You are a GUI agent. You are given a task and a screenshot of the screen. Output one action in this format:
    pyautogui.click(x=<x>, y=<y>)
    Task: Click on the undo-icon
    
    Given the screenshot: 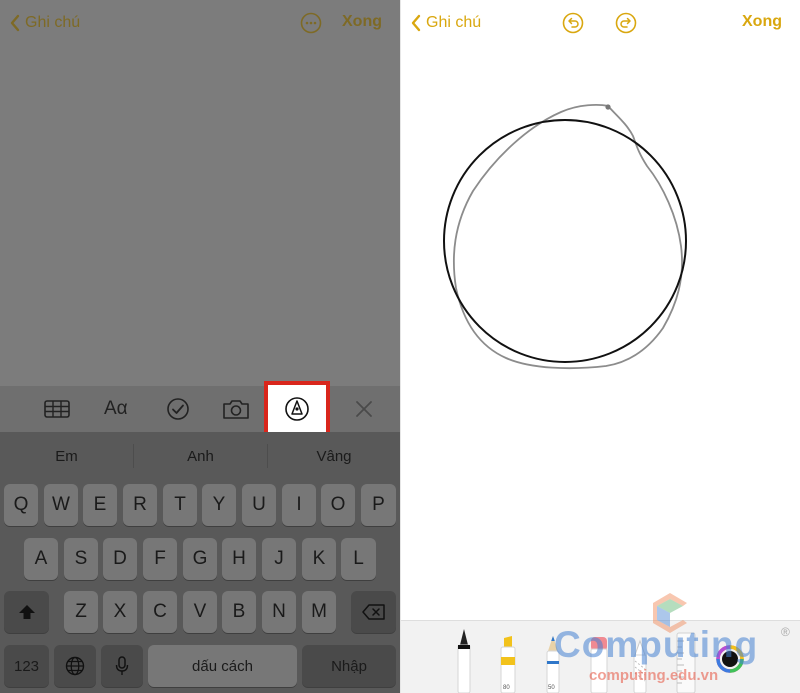 What is the action you would take?
    pyautogui.click(x=573, y=23)
    